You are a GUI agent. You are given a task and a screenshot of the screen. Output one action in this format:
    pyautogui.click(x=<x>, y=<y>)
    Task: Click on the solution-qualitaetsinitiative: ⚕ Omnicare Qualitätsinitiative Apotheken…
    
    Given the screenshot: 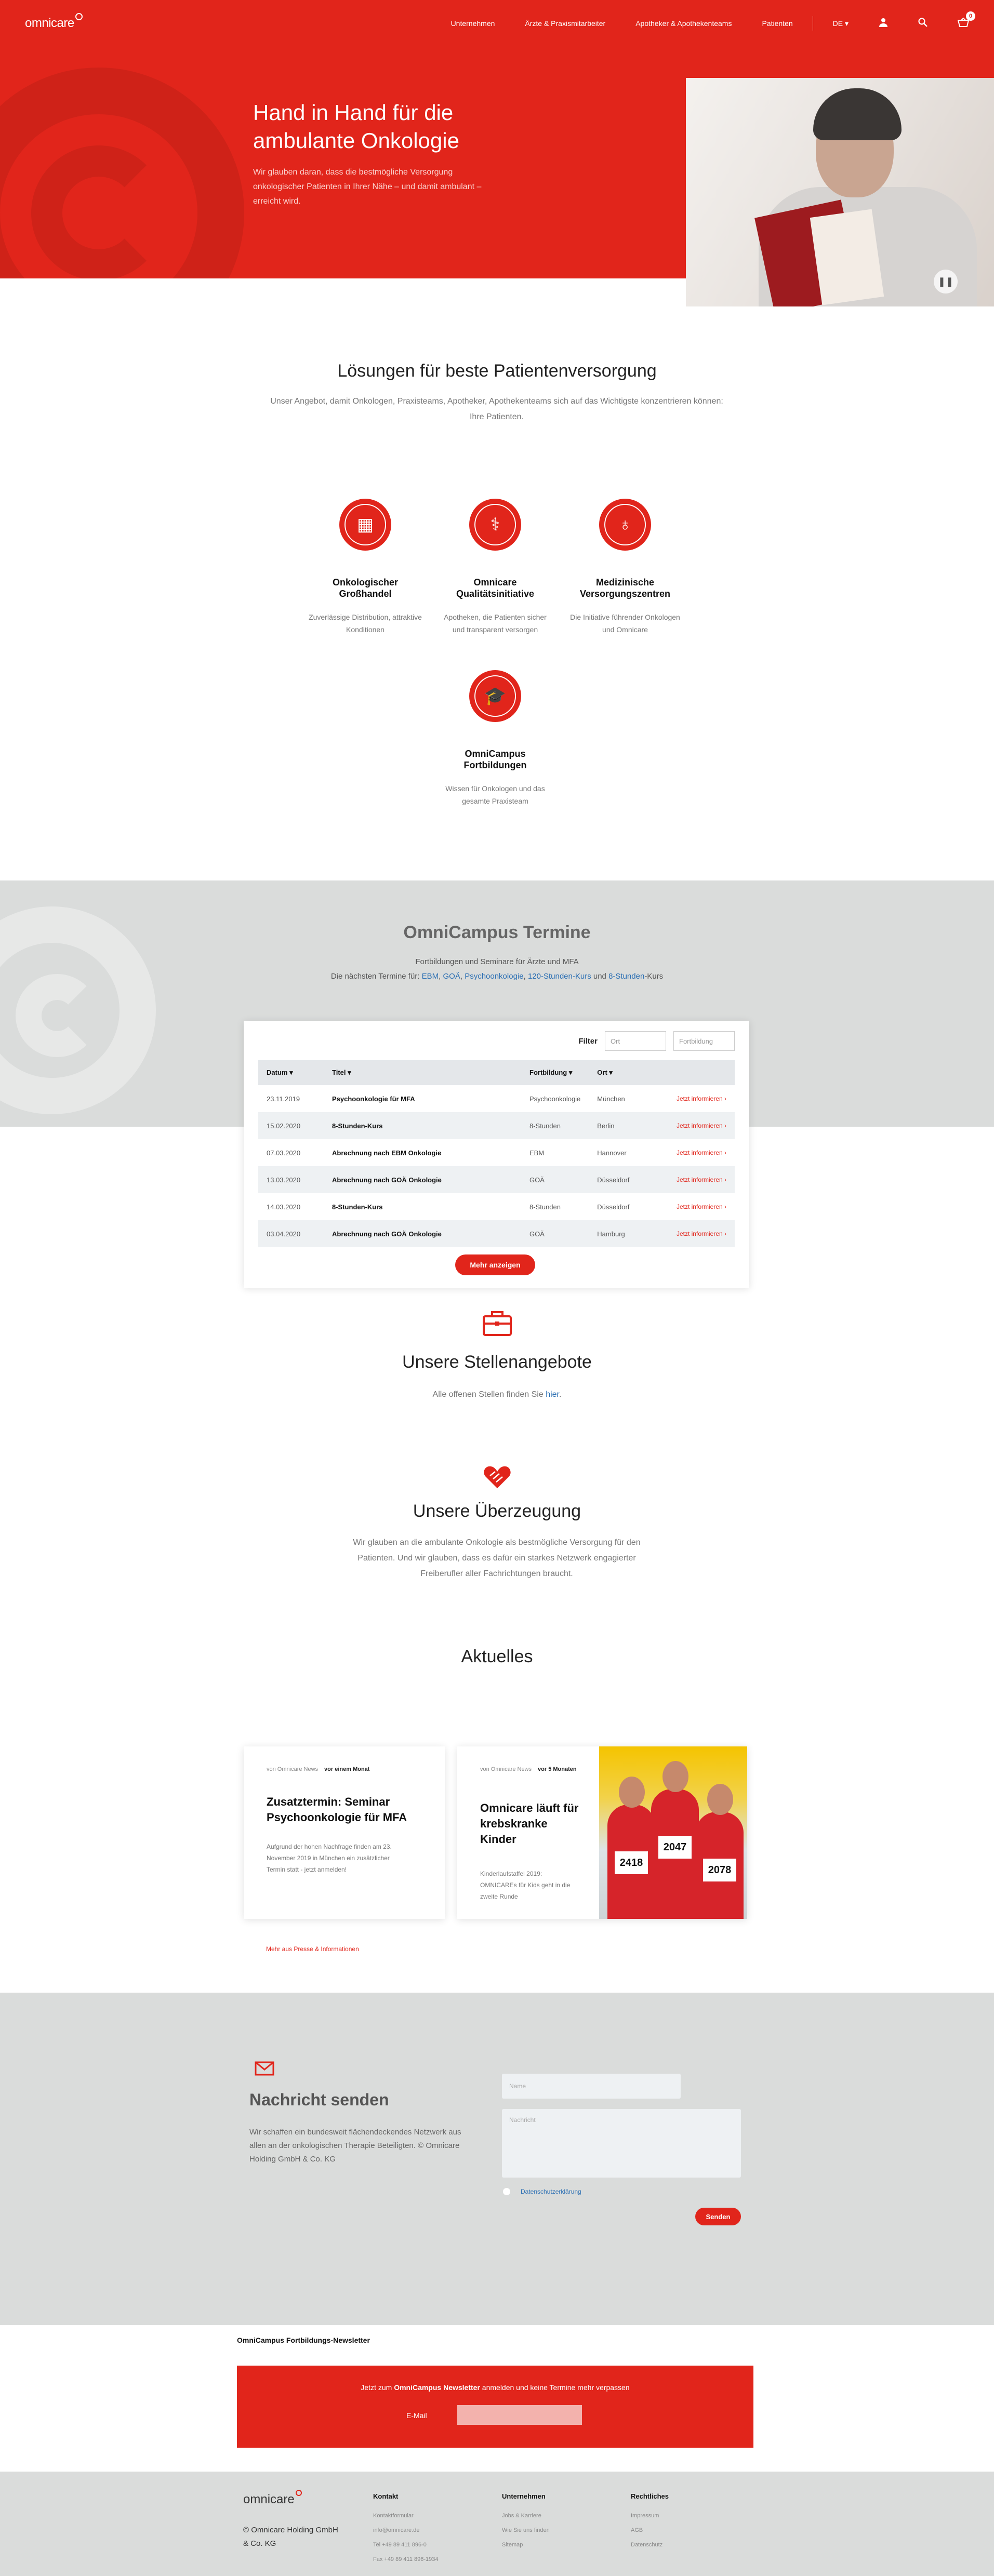 What is the action you would take?
    pyautogui.click(x=495, y=567)
    